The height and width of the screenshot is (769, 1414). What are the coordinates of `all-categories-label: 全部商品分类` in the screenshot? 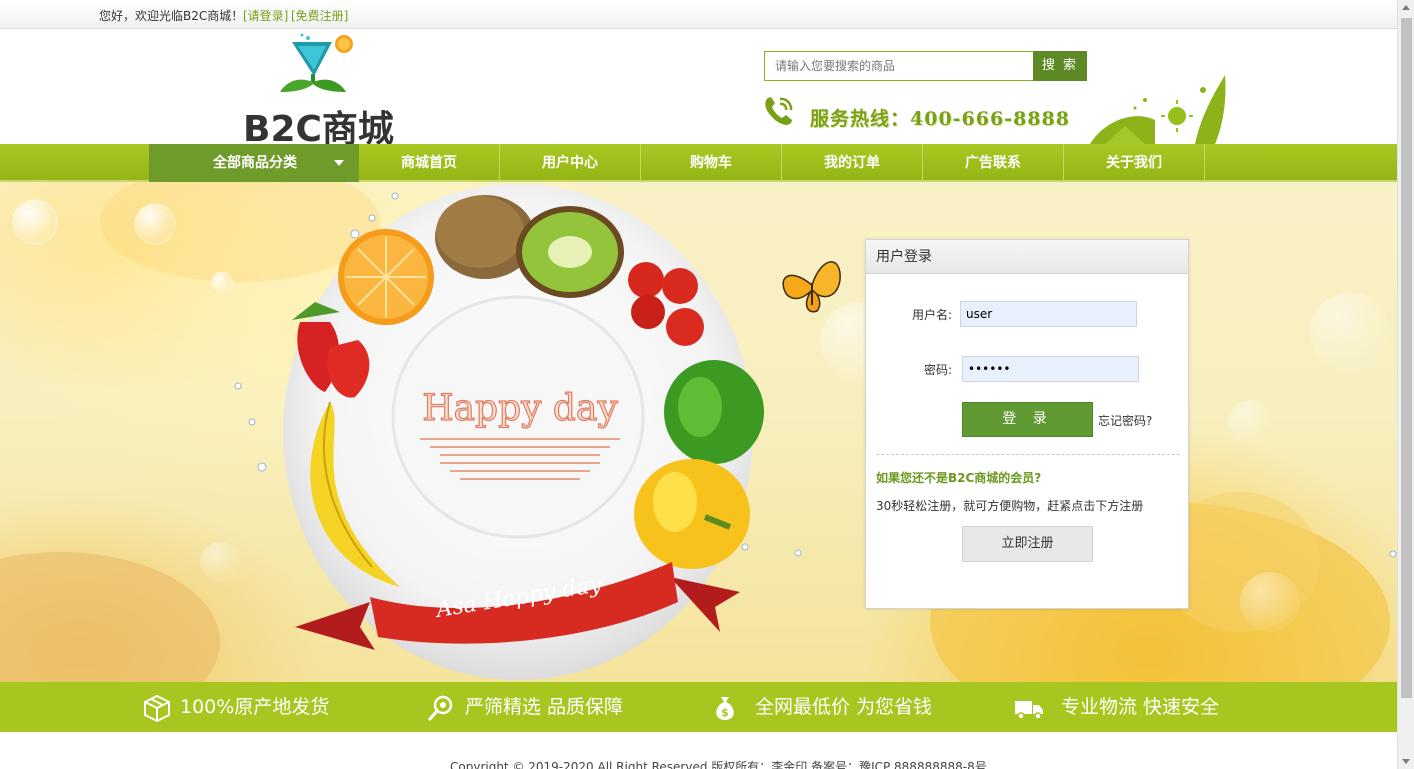 It's located at (255, 163).